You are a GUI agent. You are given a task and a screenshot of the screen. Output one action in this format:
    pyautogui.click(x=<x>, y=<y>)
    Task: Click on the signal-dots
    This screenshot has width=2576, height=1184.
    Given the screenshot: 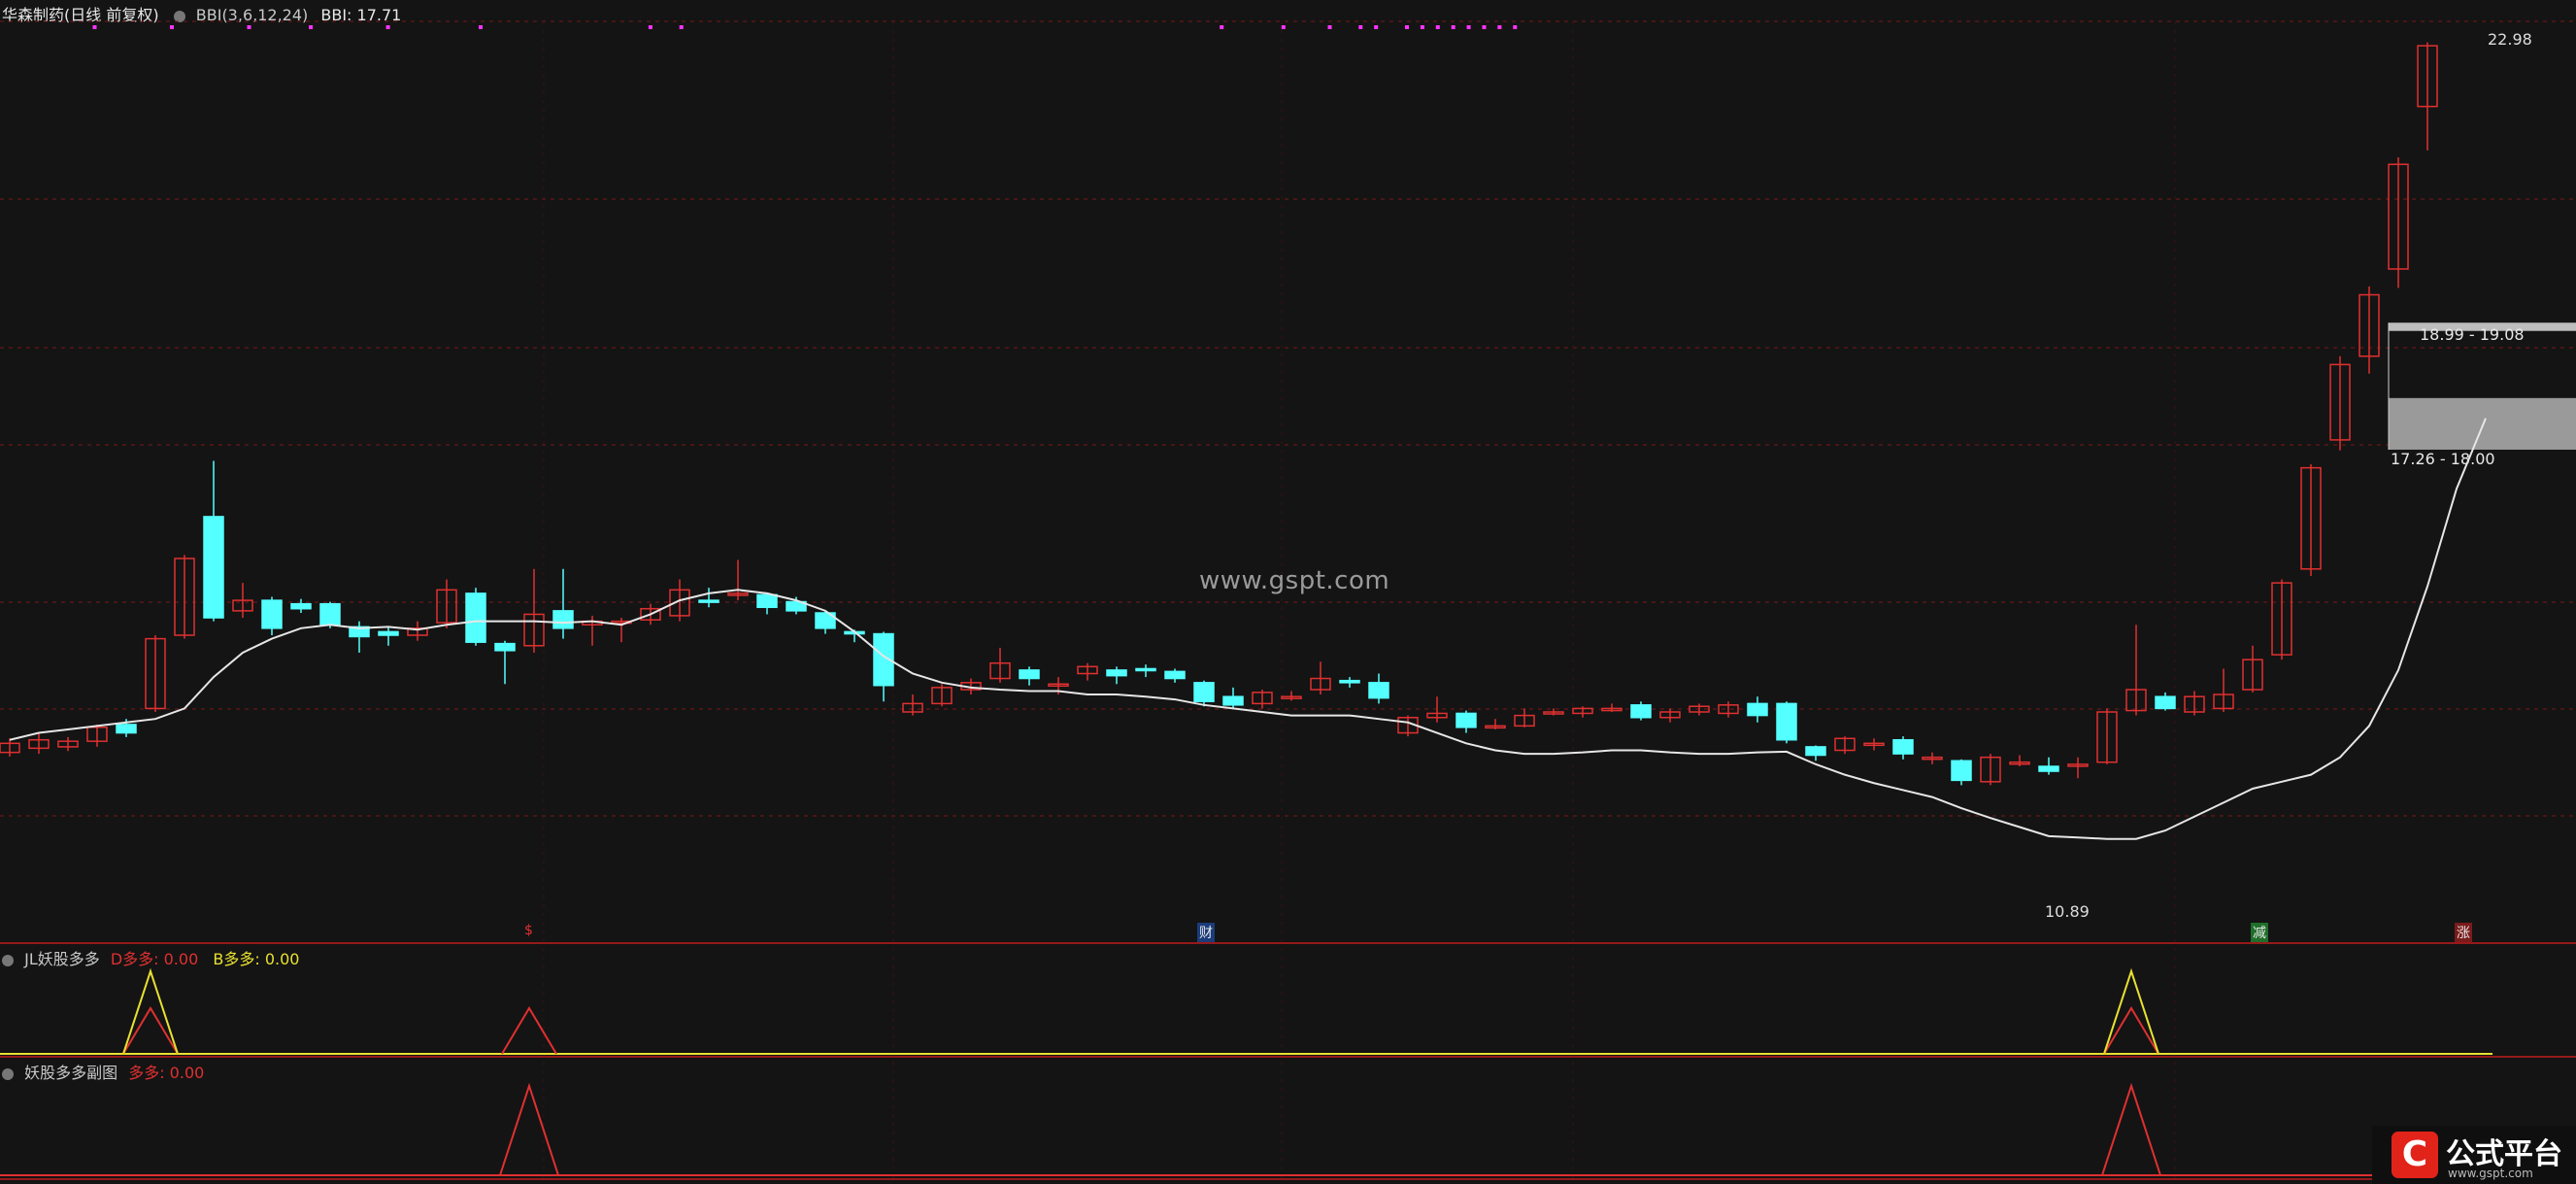 What is the action you would take?
    pyautogui.click(x=805, y=27)
    